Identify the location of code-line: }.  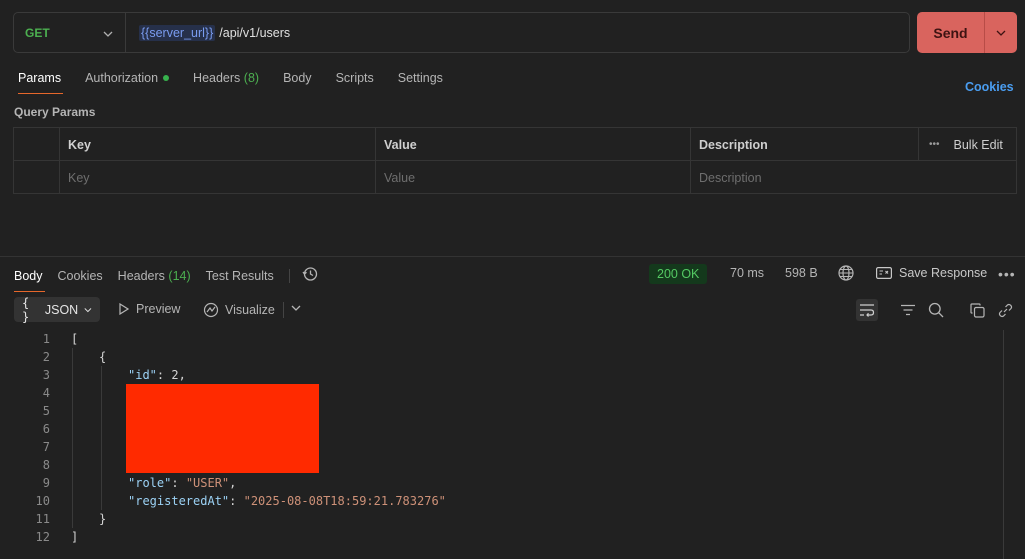
(103, 519).